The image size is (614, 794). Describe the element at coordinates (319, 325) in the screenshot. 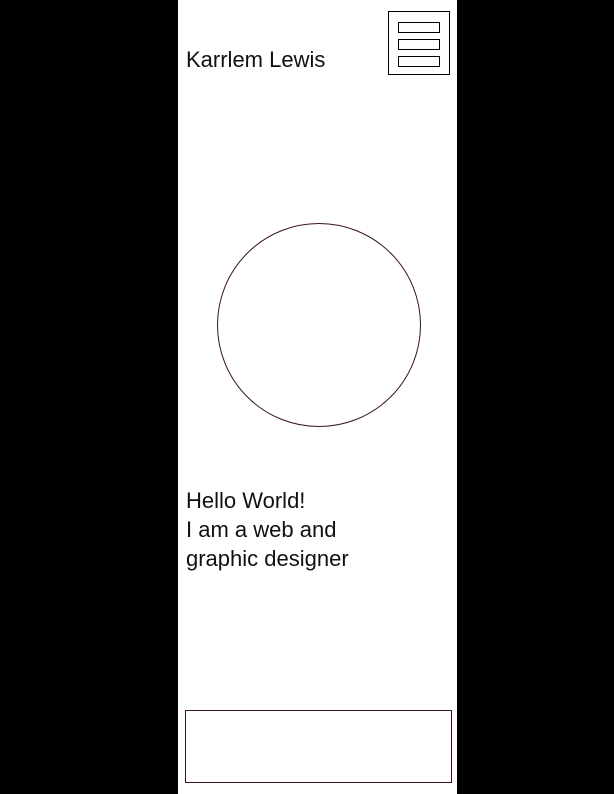

I see `avatar-placeholder` at that location.